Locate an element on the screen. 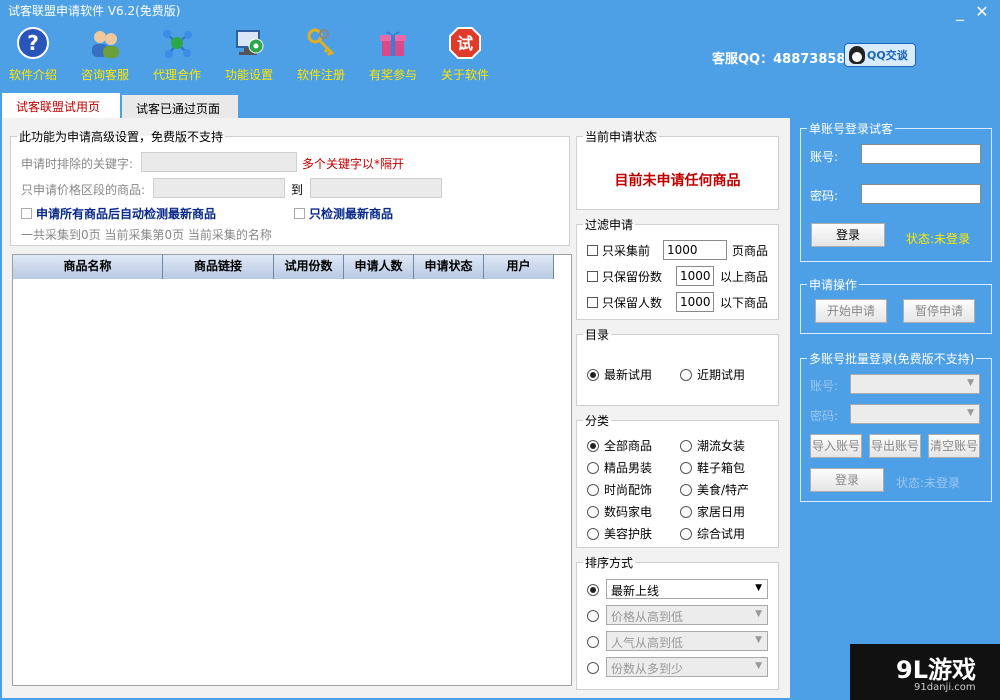 Image resolution: width=1000 pixels, height=700 pixels. catalog-recent-radio: 近期试用 is located at coordinates (712, 374).